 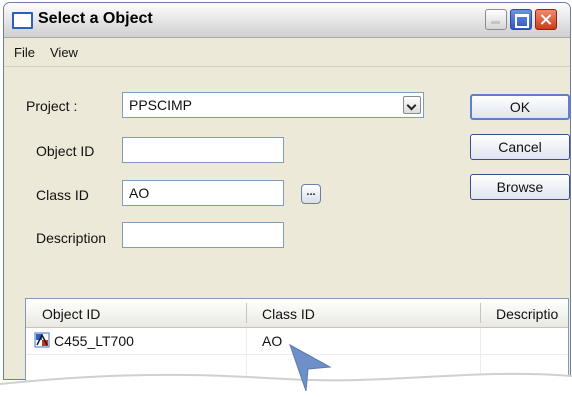 I want to click on description-field, so click(x=203, y=235).